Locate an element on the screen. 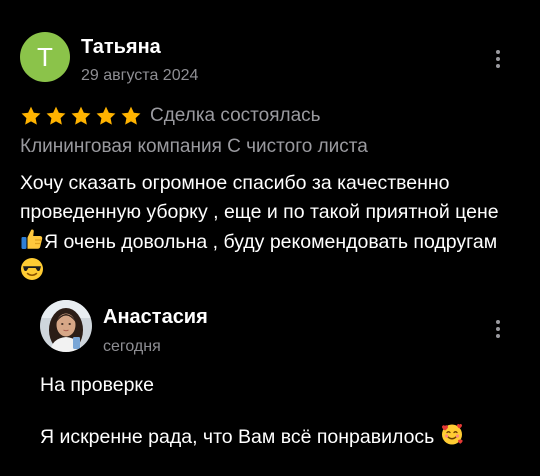 The height and width of the screenshot is (476, 540). thumbs-up-icon is located at coordinates (32, 239).